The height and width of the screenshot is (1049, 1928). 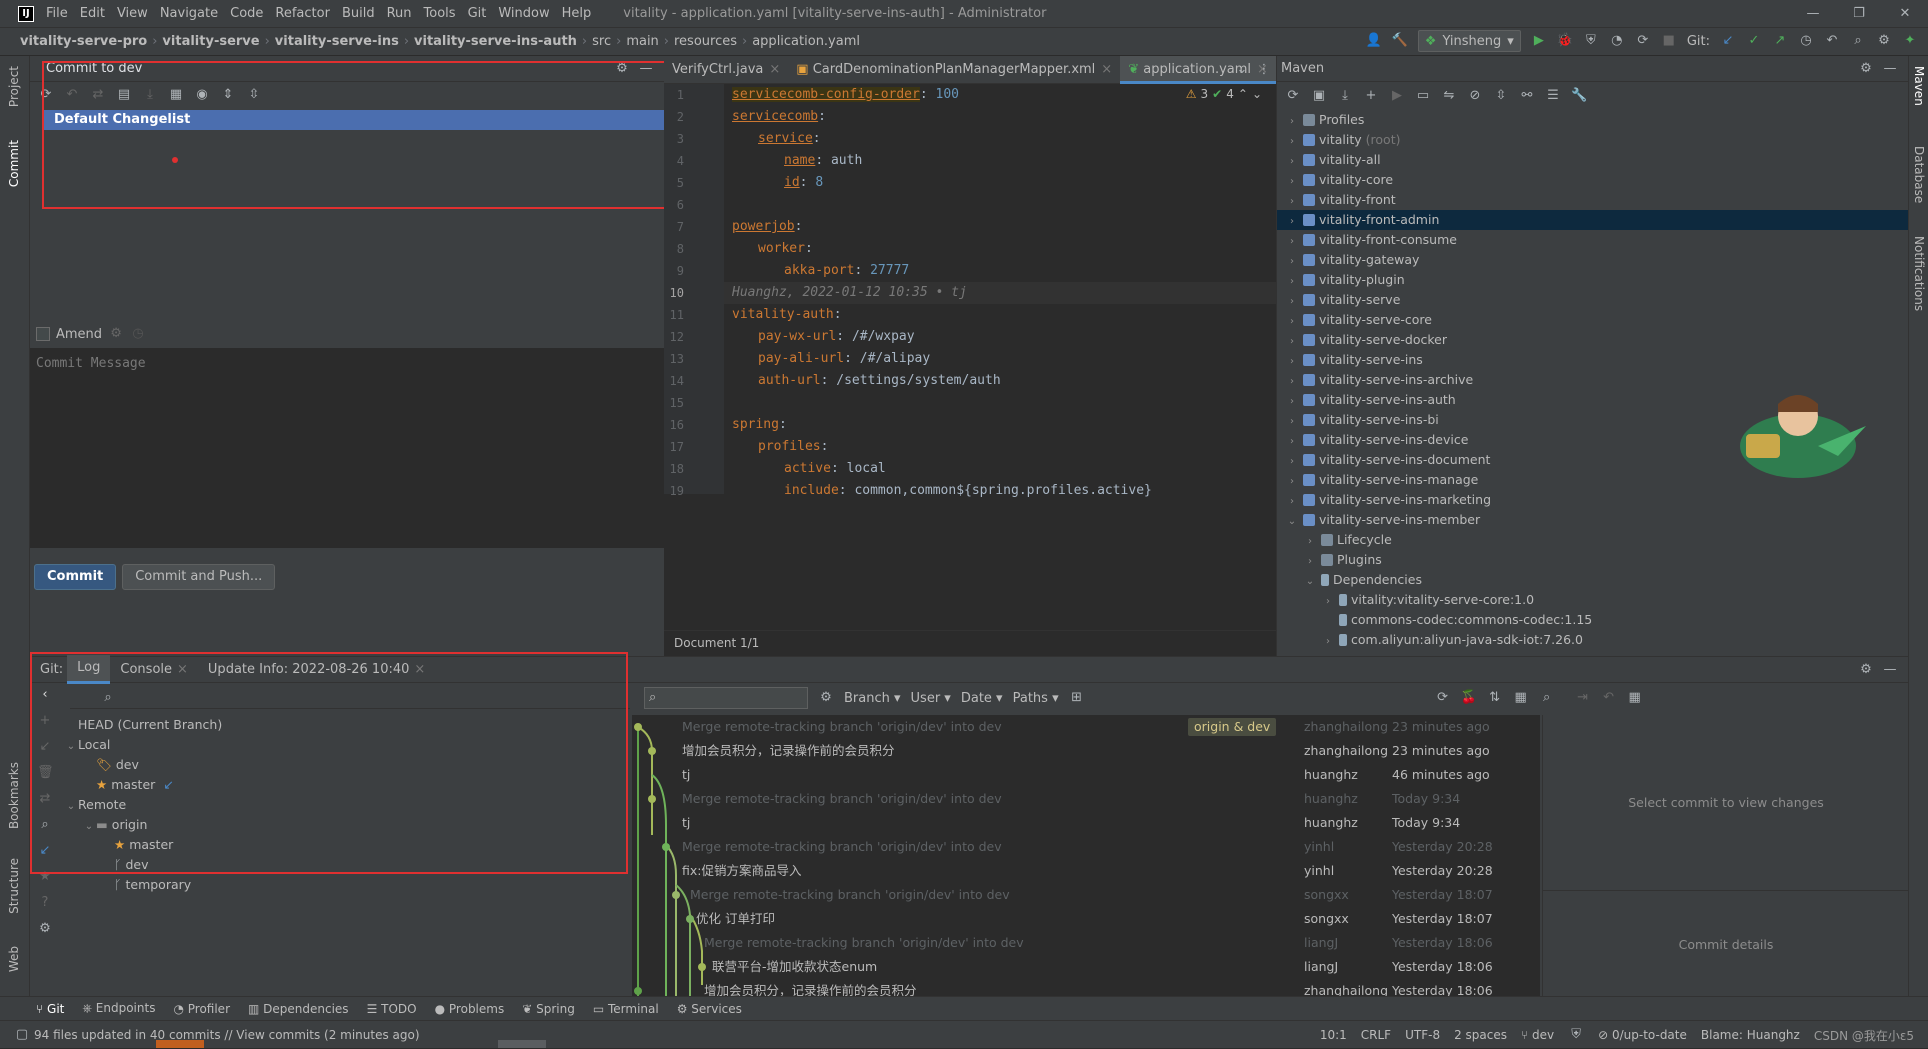 I want to click on code-line: name: auth, so click(x=1000, y=161).